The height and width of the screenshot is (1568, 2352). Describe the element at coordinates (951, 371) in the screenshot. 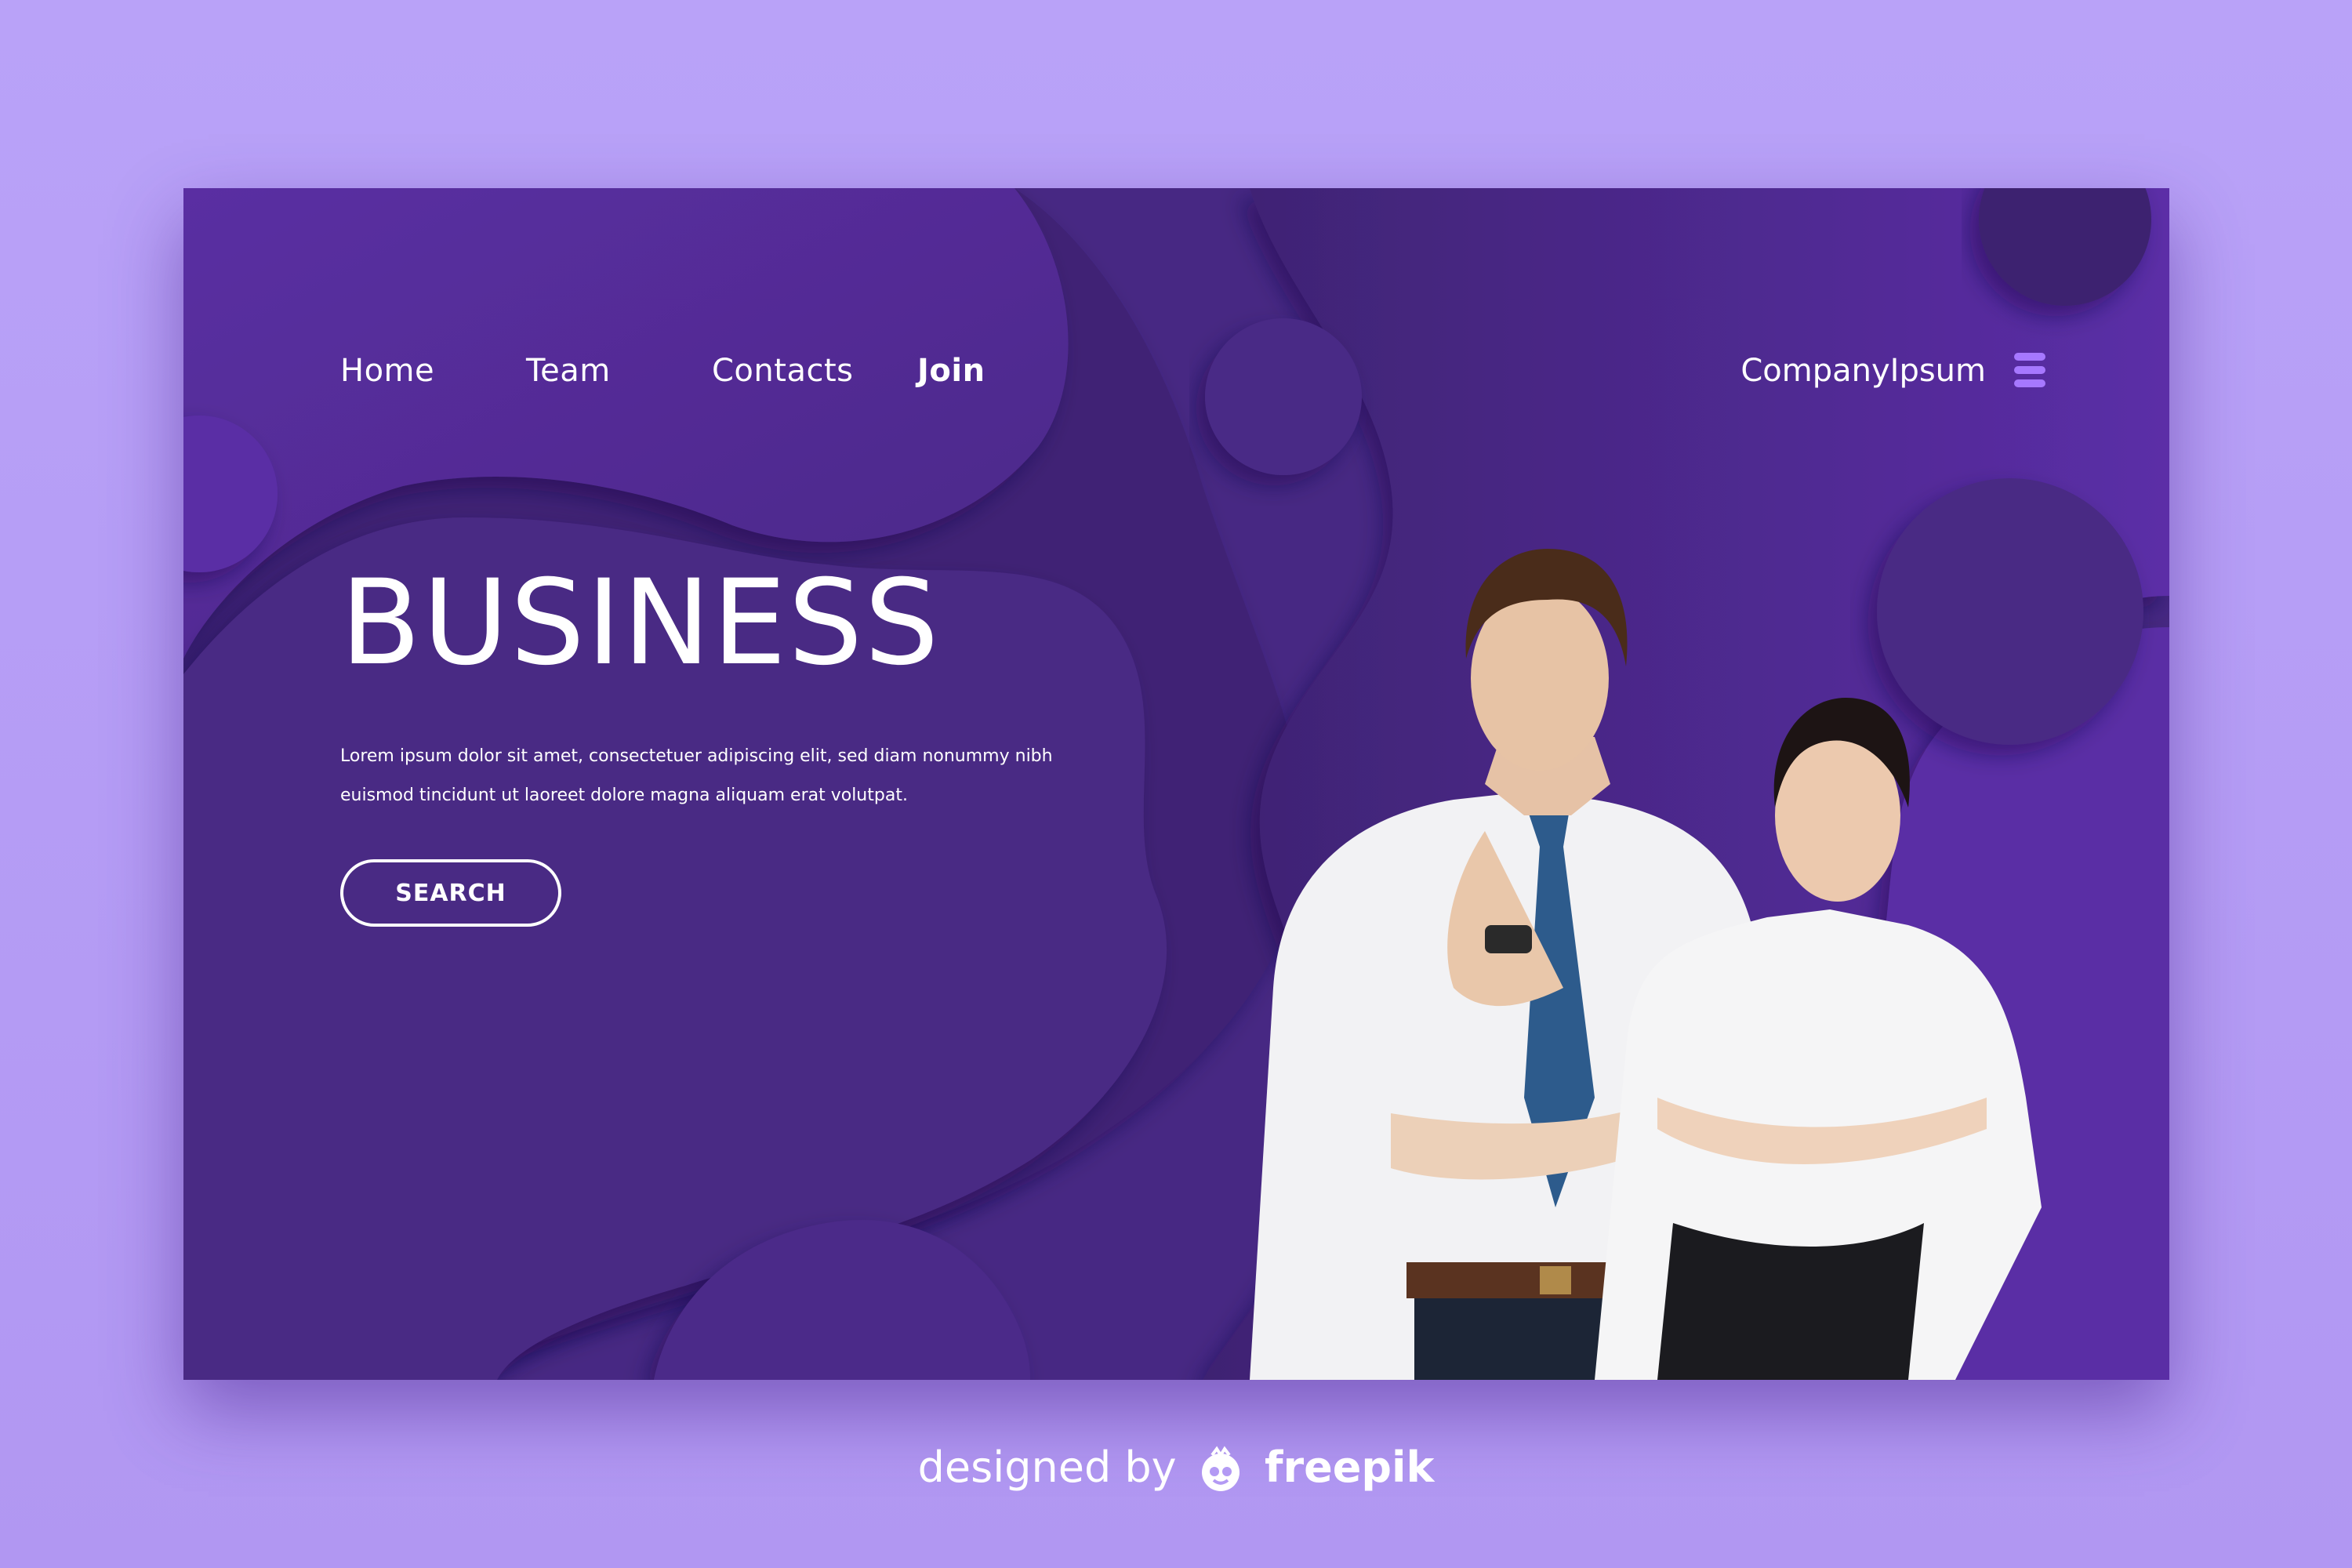

I see `nav-link-join: Join` at that location.